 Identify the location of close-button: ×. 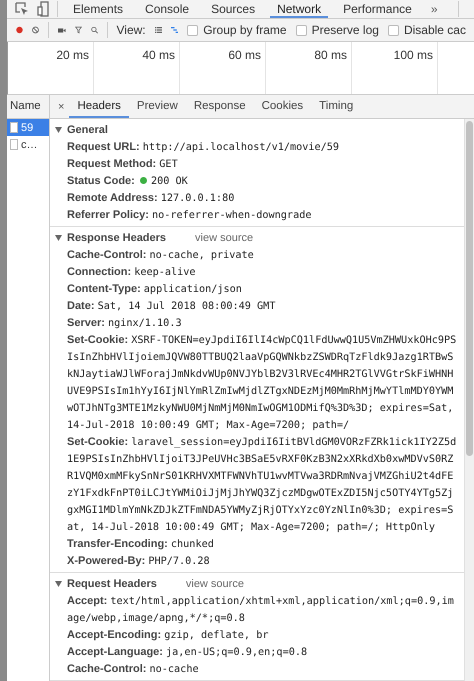
(61, 106).